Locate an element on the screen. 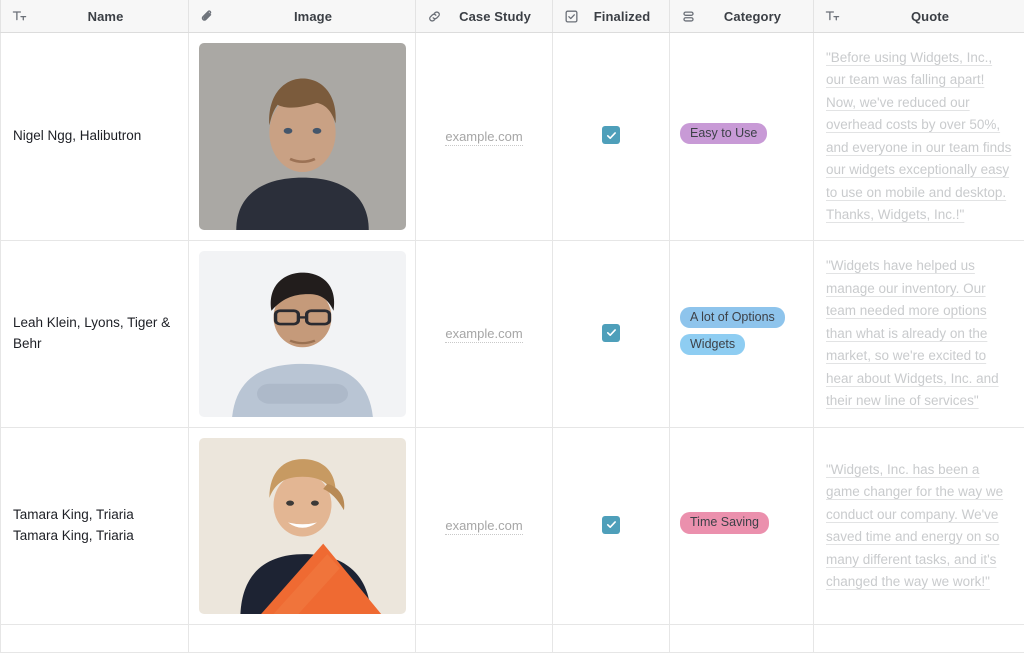 This screenshot has height=663, width=1024. checkbox-icon is located at coordinates (571, 16).